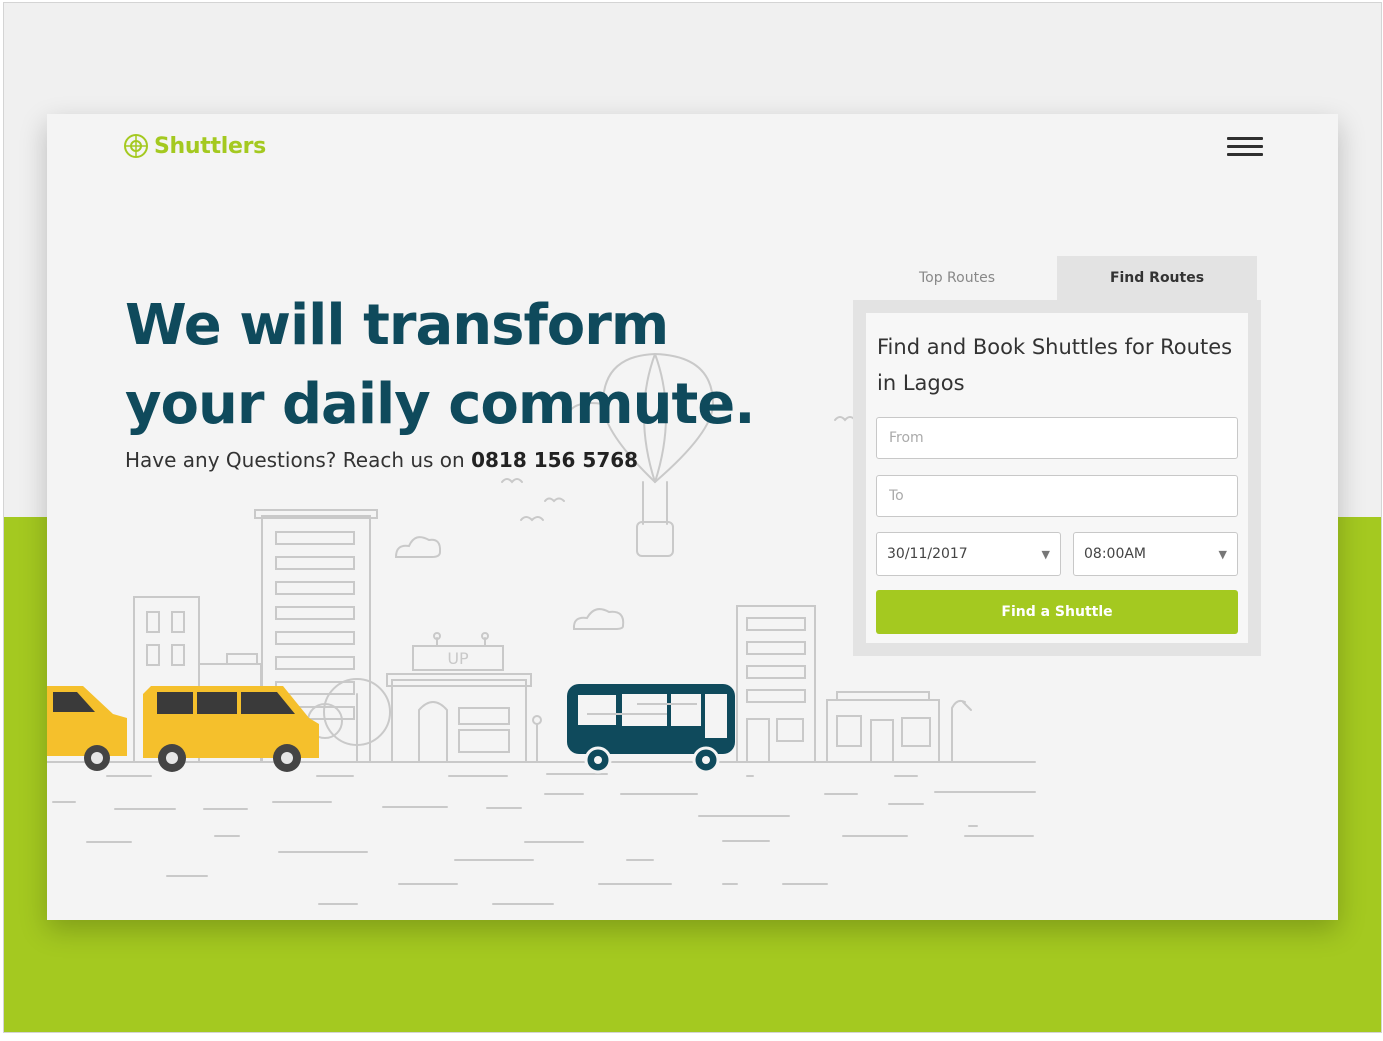  What do you see at coordinates (136, 146) in the screenshot?
I see `logo-mark-icon` at bounding box center [136, 146].